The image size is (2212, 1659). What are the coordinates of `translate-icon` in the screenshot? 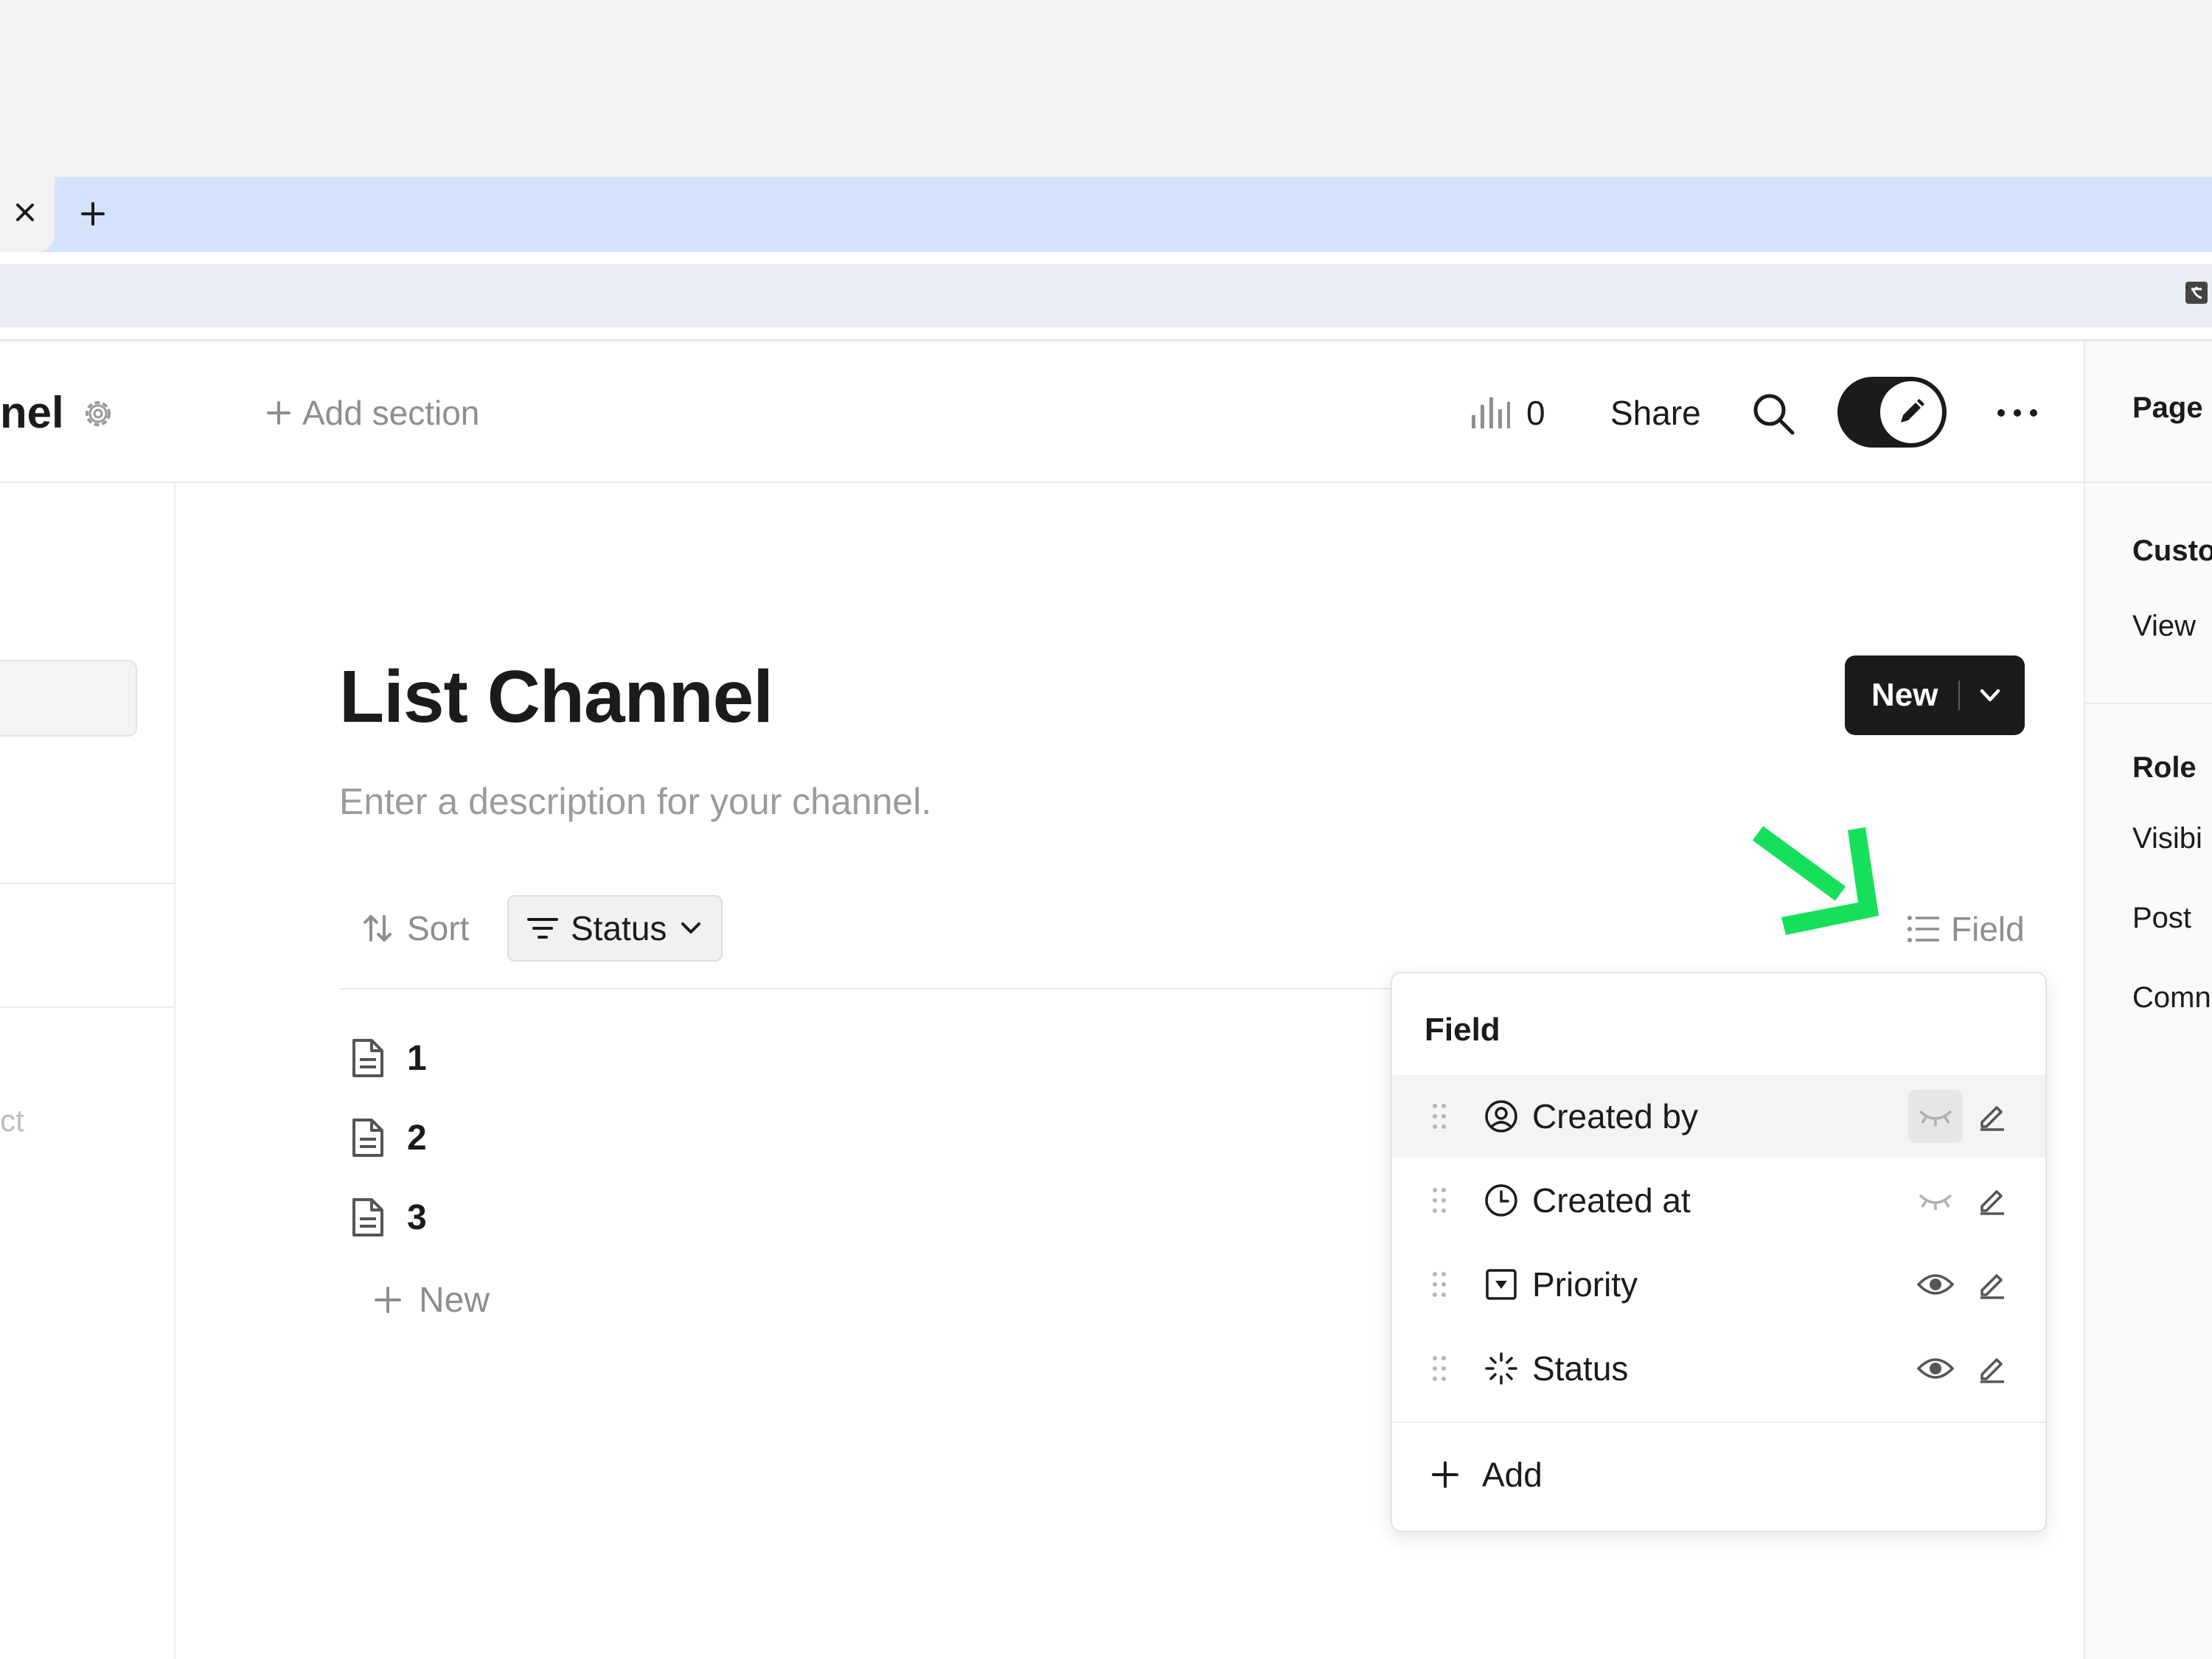 It's located at (2198, 295).